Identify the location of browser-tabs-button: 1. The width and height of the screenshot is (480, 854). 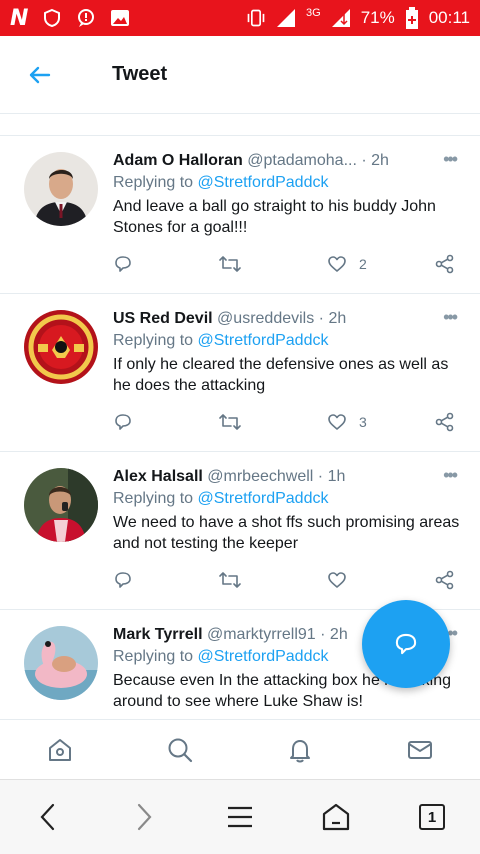
(432, 817).